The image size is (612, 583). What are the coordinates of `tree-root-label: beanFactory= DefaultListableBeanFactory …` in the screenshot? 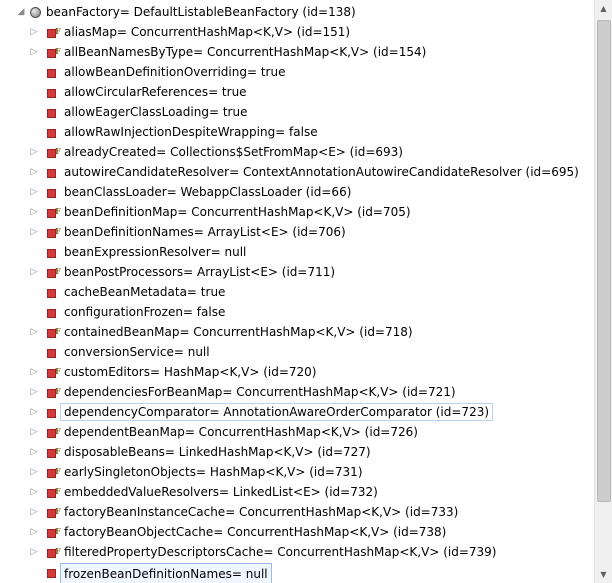 It's located at (201, 12).